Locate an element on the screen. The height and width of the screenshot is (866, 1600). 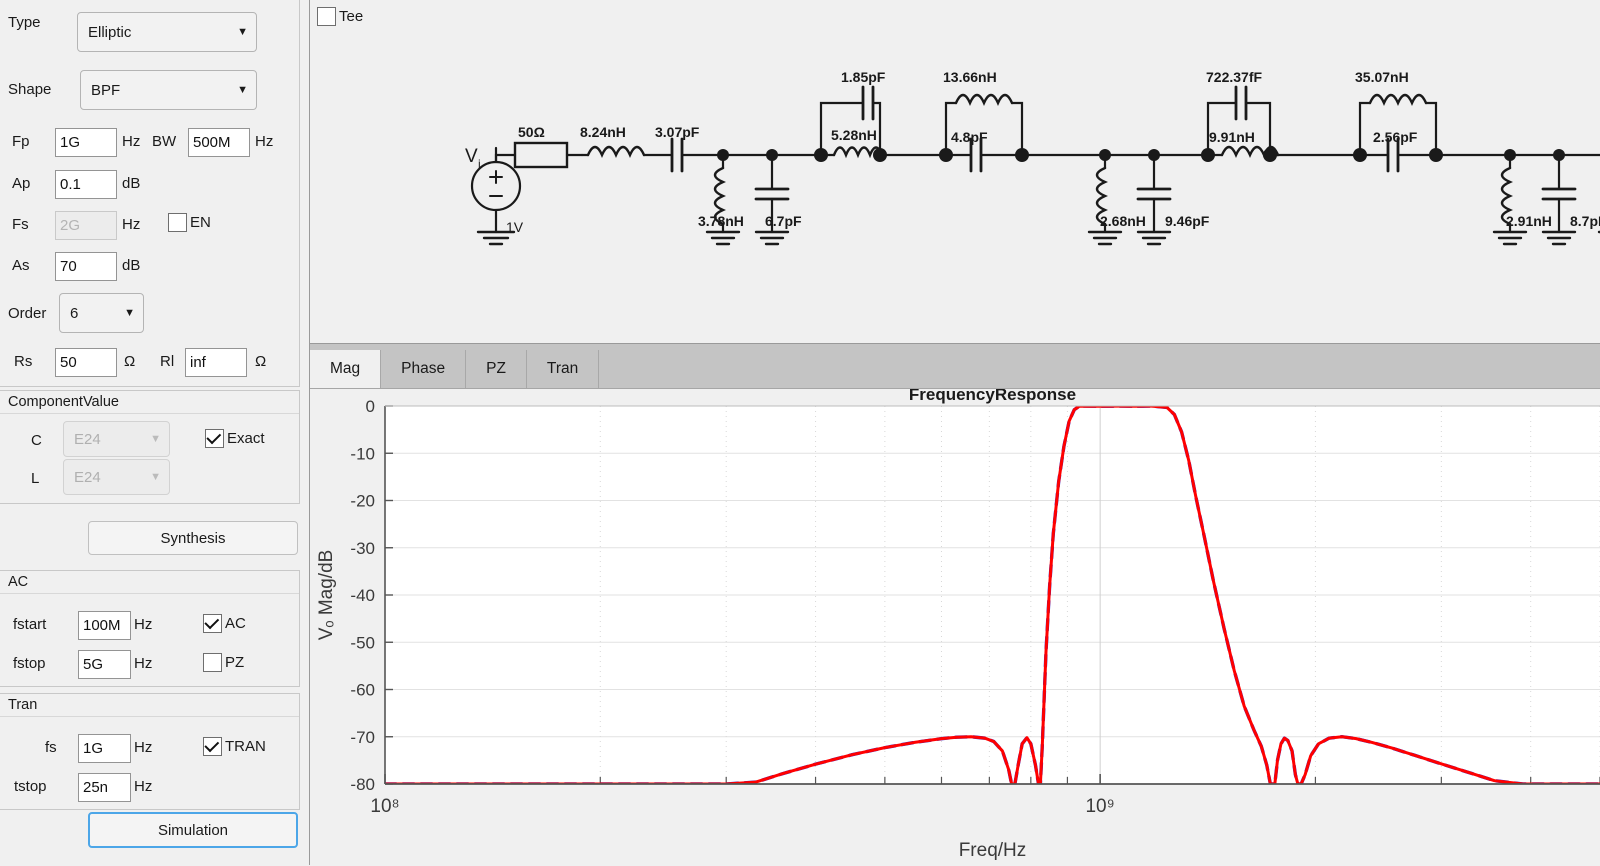
rl-input: inf is located at coordinates (216, 362).